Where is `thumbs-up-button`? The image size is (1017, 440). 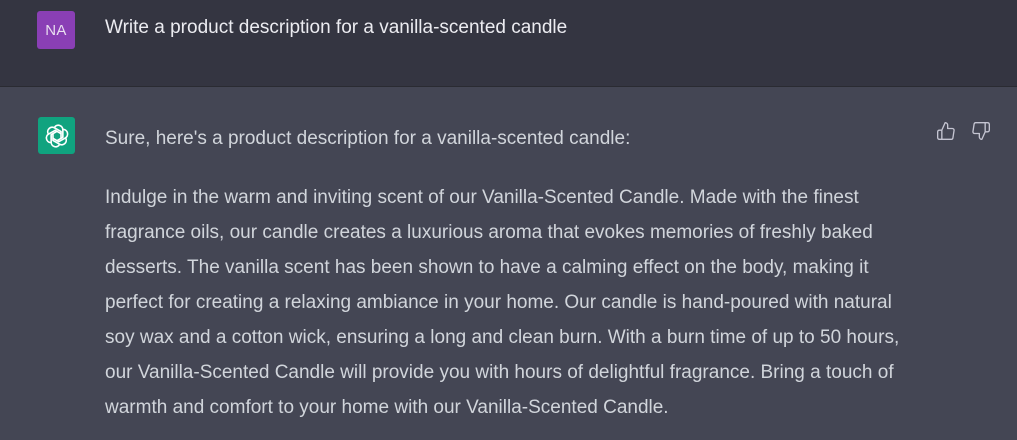
thumbs-up-button is located at coordinates (946, 131).